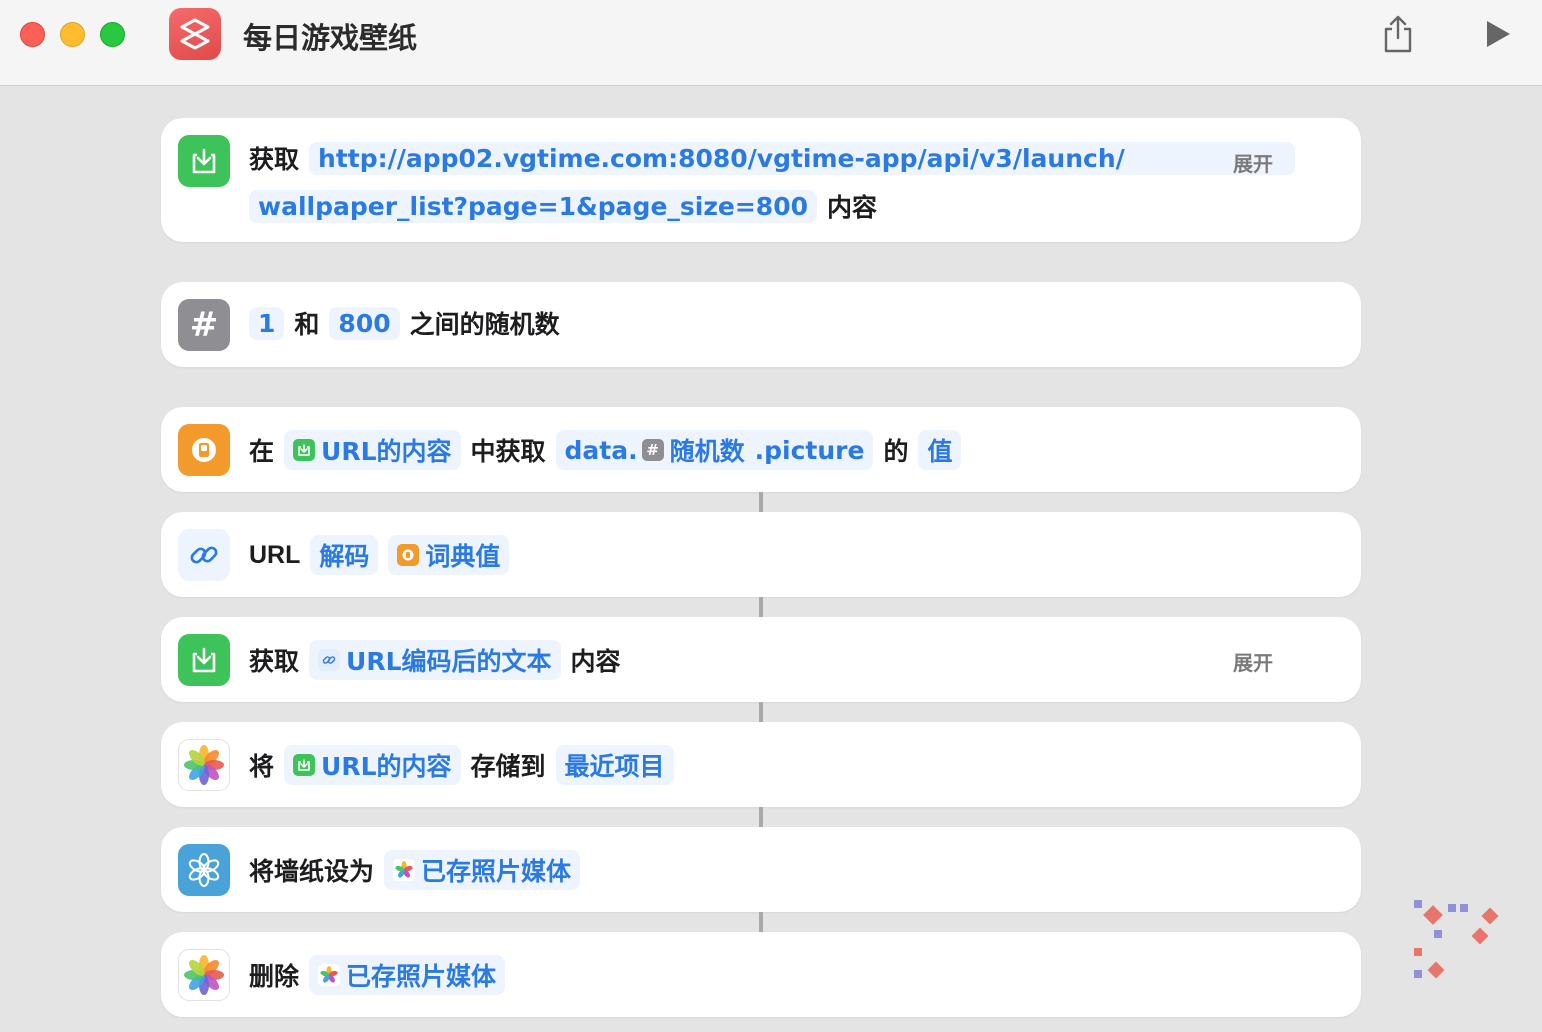 The height and width of the screenshot is (1032, 1542). What do you see at coordinates (761, 974) in the screenshot?
I see `action-delete-photos: 删除 已存照片媒体` at bounding box center [761, 974].